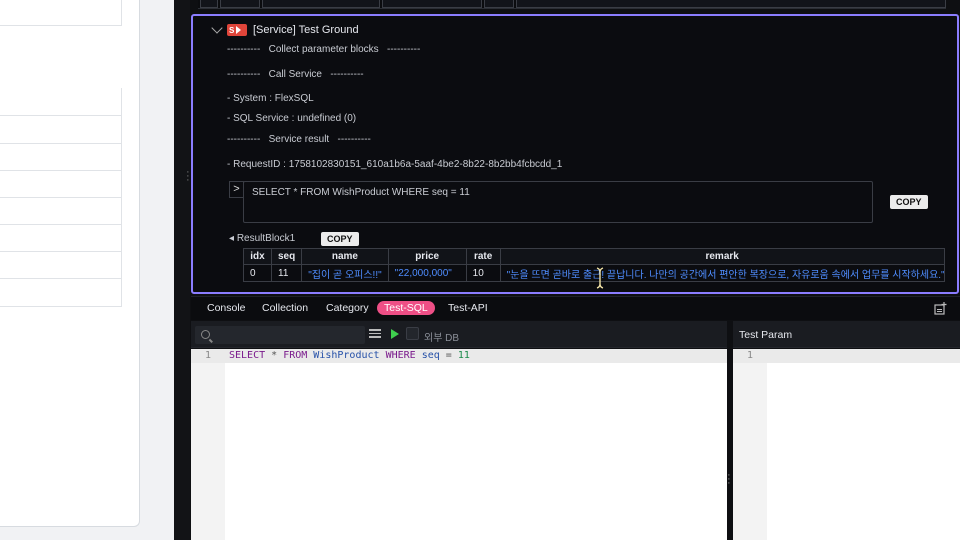  I want to click on sql-editor-toolbar: 외부 DB, so click(459, 334).